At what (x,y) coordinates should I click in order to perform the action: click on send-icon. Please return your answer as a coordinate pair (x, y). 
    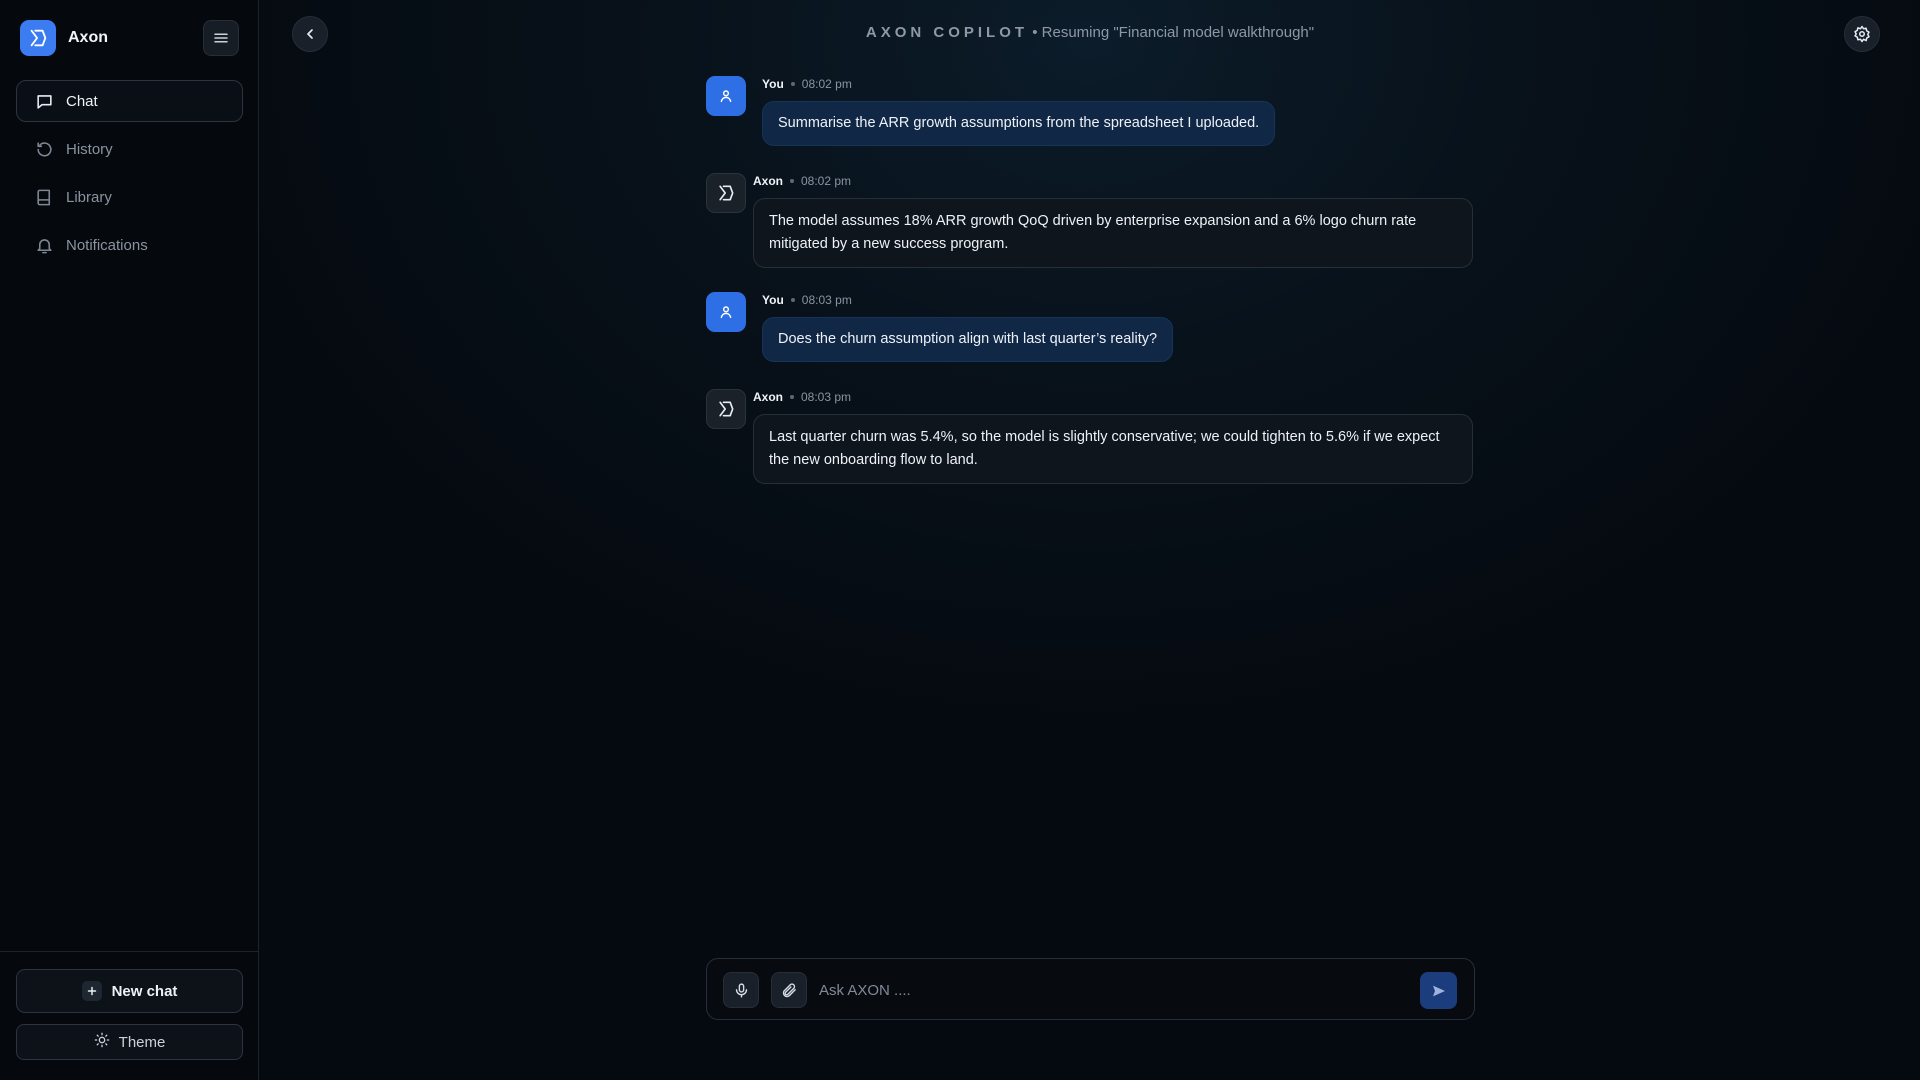
    Looking at the image, I should click on (1438, 990).